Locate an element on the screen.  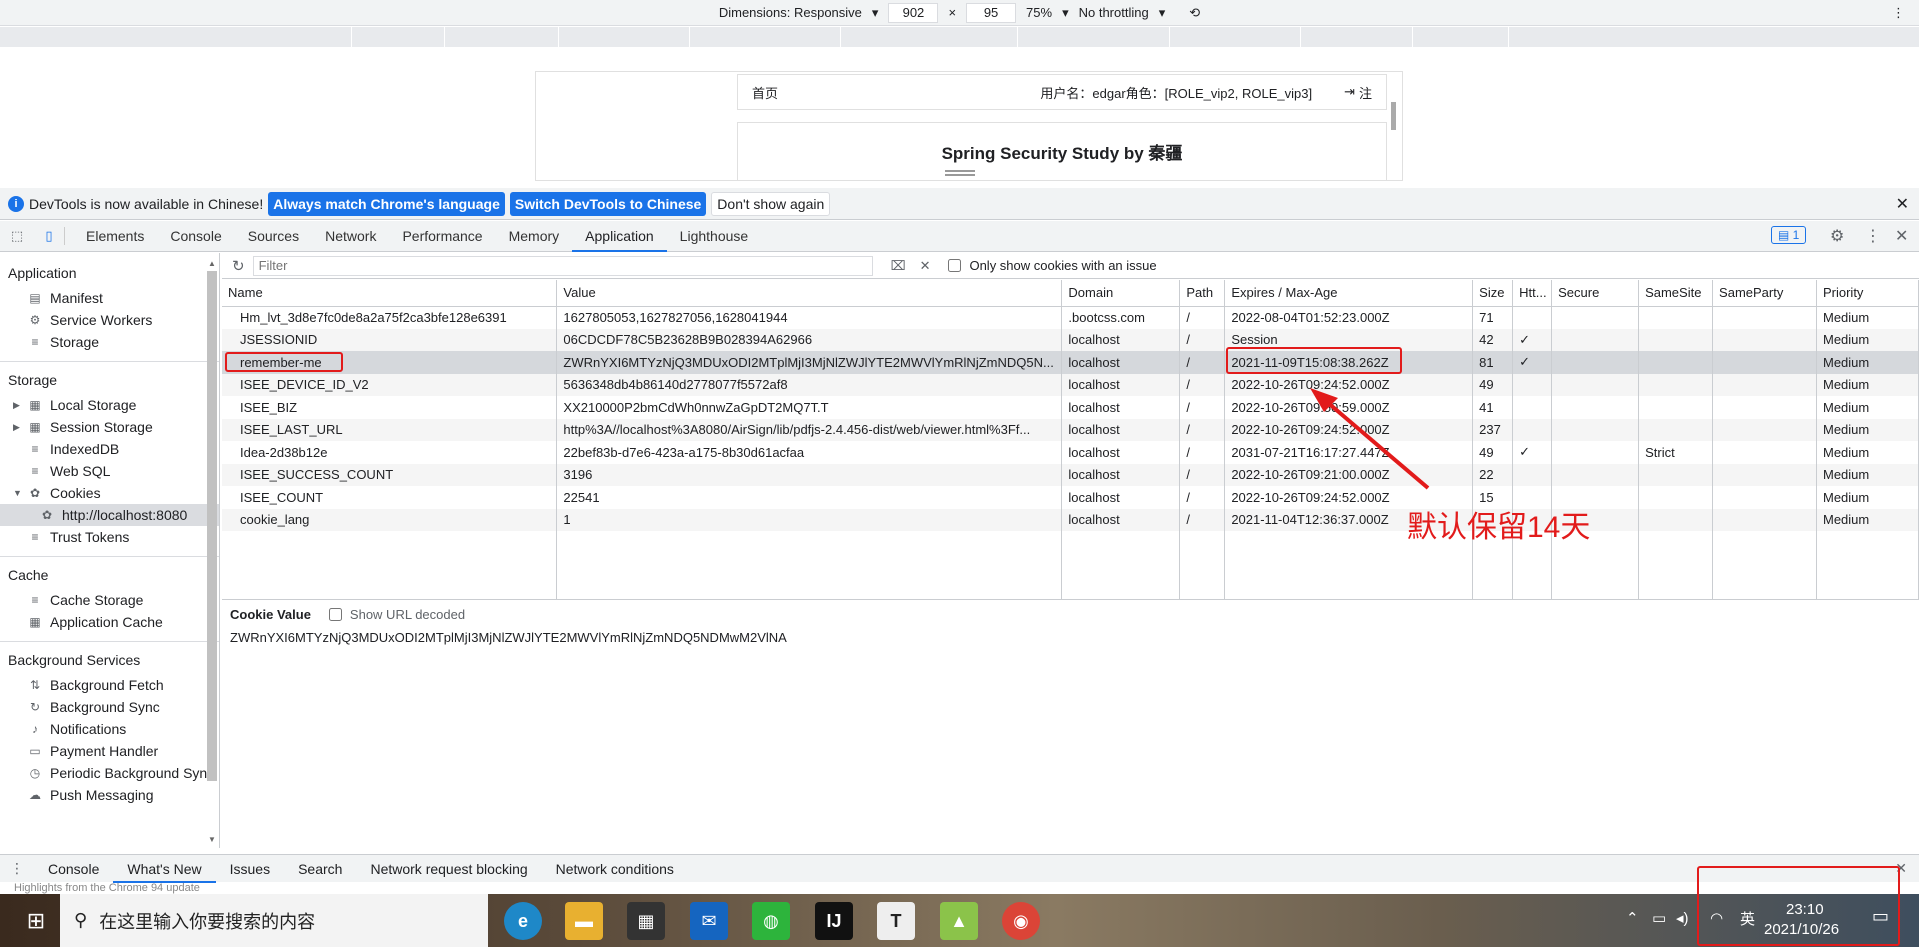
sidebar-item-trust-tokens: ≡ Trust Tokens is located at coordinates (109, 537).